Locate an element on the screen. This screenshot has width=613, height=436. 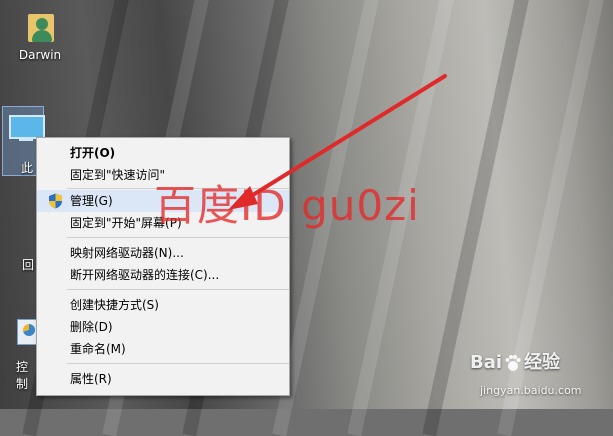
watermark-text: 百度ID gu0zi is located at coordinates (287, 205).